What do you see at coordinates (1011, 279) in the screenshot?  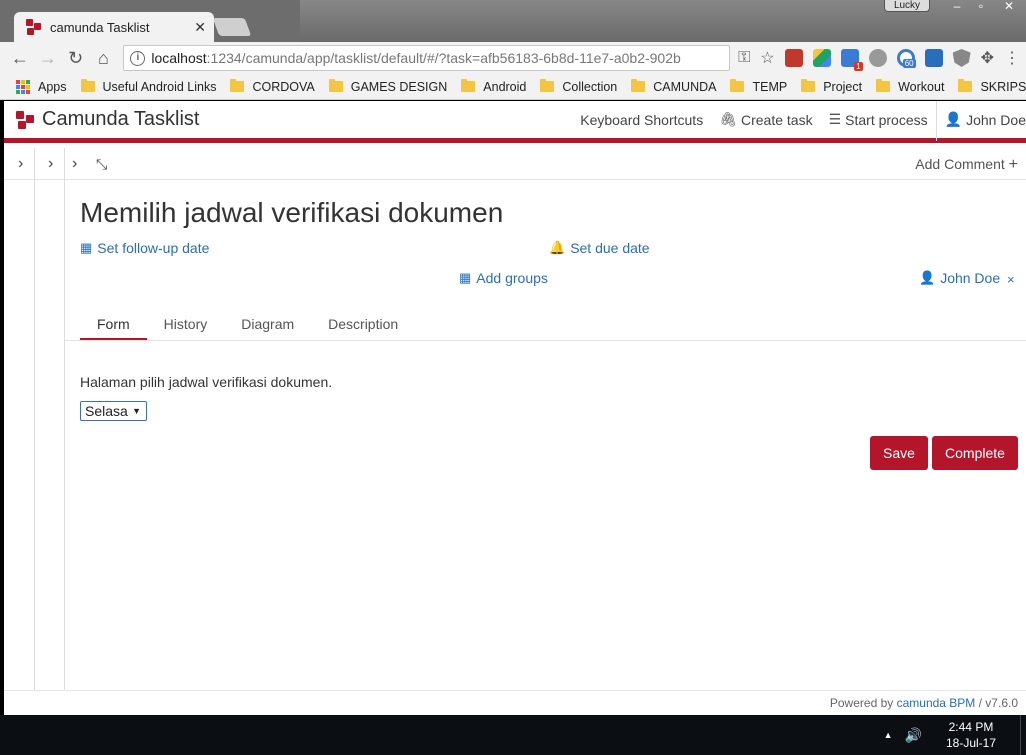 I see `unassign-icon: ×` at bounding box center [1011, 279].